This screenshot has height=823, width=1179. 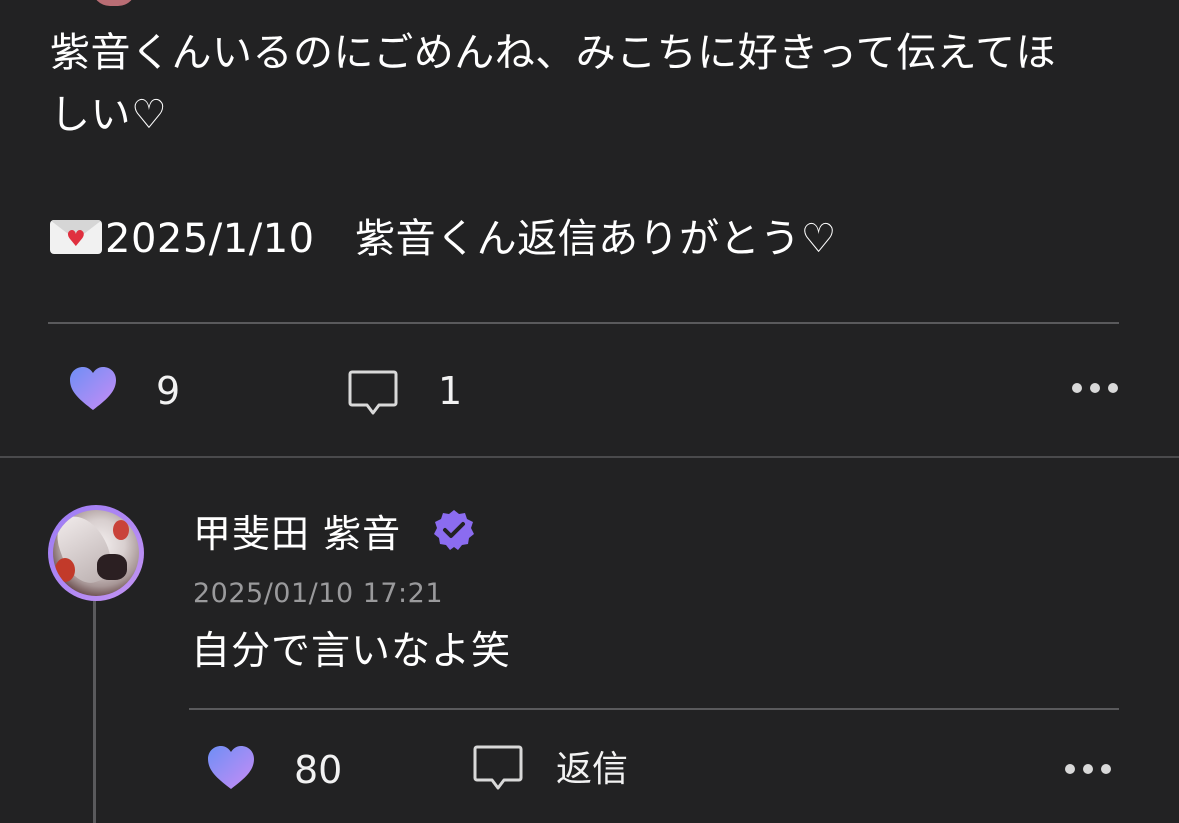 What do you see at coordinates (585, 177) in the screenshot?
I see `post-spacer` at bounding box center [585, 177].